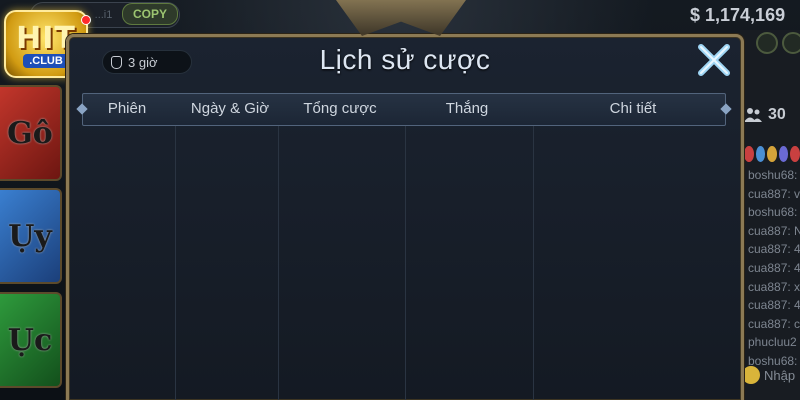 This screenshot has height=400, width=800. I want to click on chat-line: cua887: c, so click(774, 323).